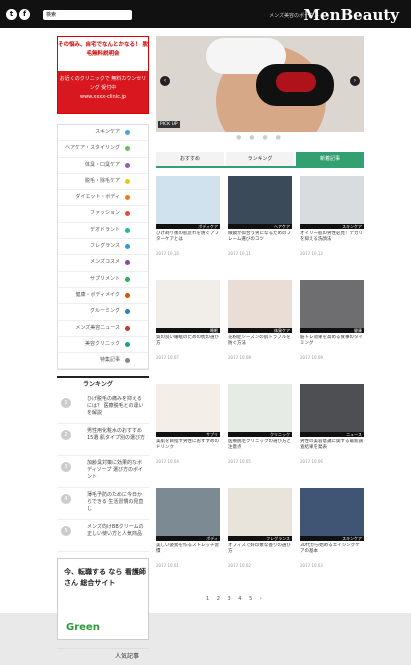 The width and height of the screenshot is (411, 665). I want to click on article-title: 30代から始めるエイジングケアの基本, so click(332, 552).